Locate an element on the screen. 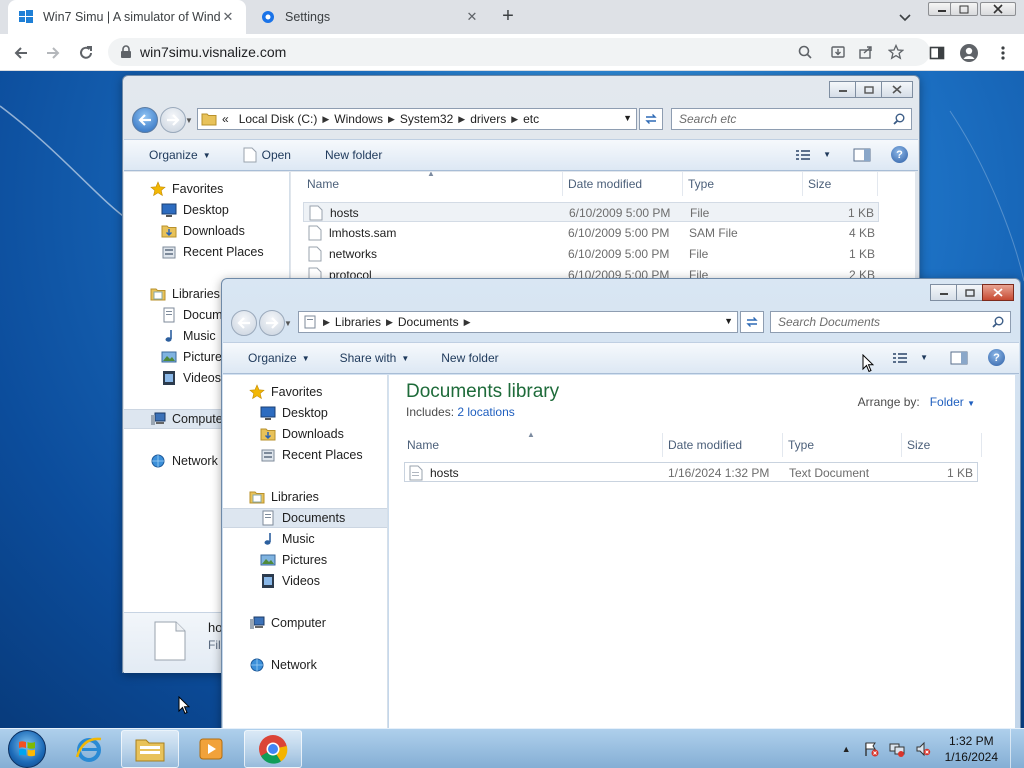  action-center-flag-icon is located at coordinates (871, 749).